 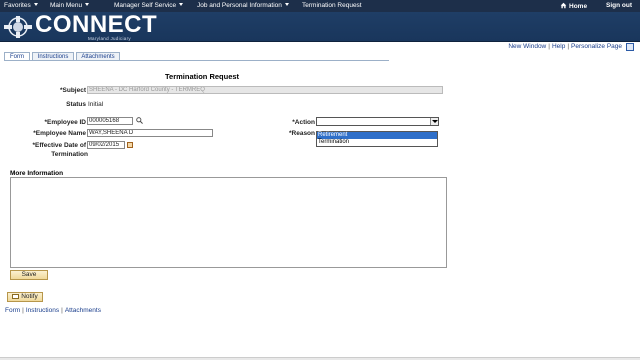 I want to click on footer-attachments-link: Attachments, so click(x=83, y=310).